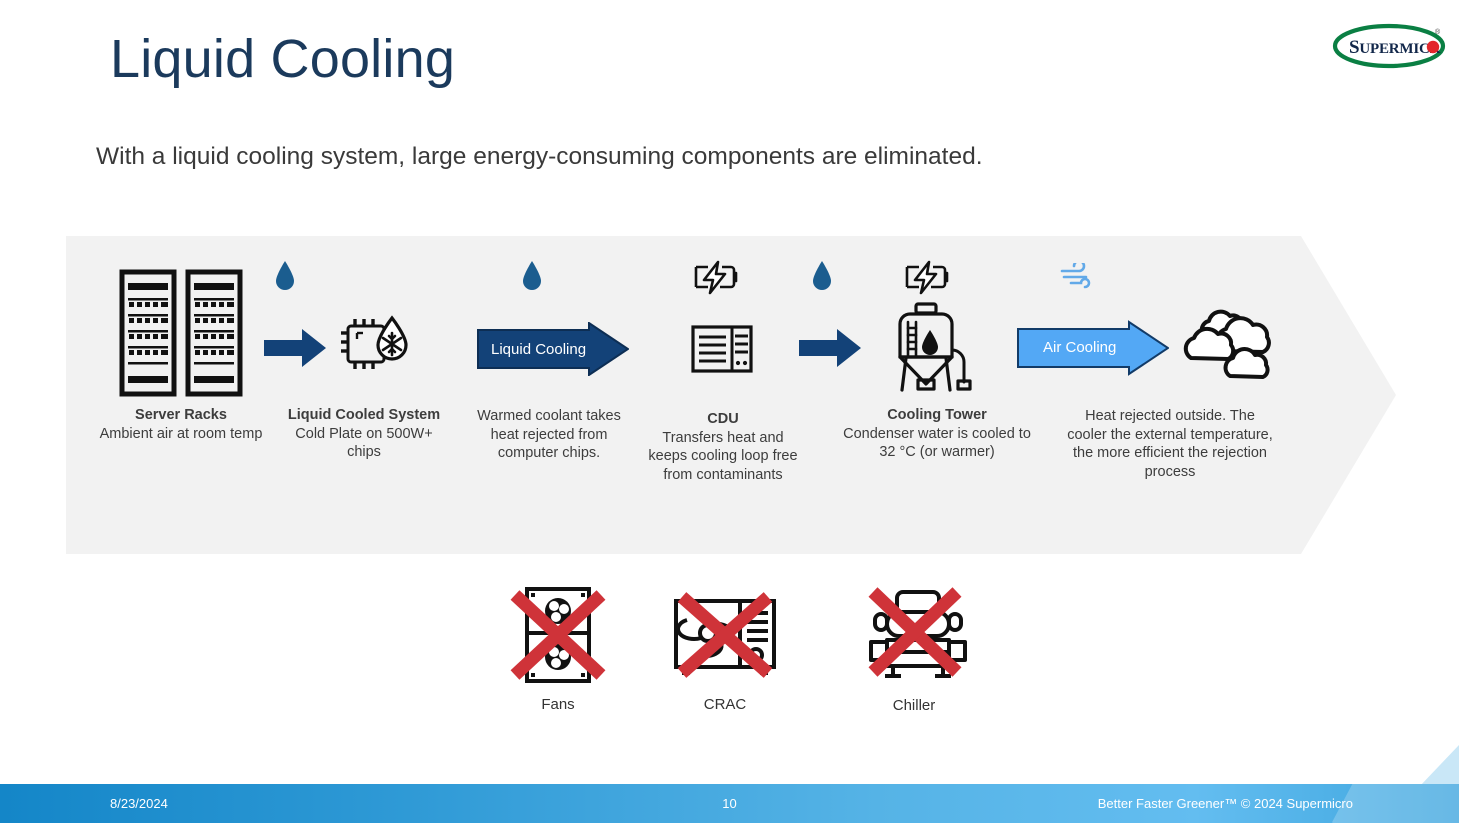  Describe the element at coordinates (914, 705) in the screenshot. I see `eliminated-label-chiller: Chiller` at that location.